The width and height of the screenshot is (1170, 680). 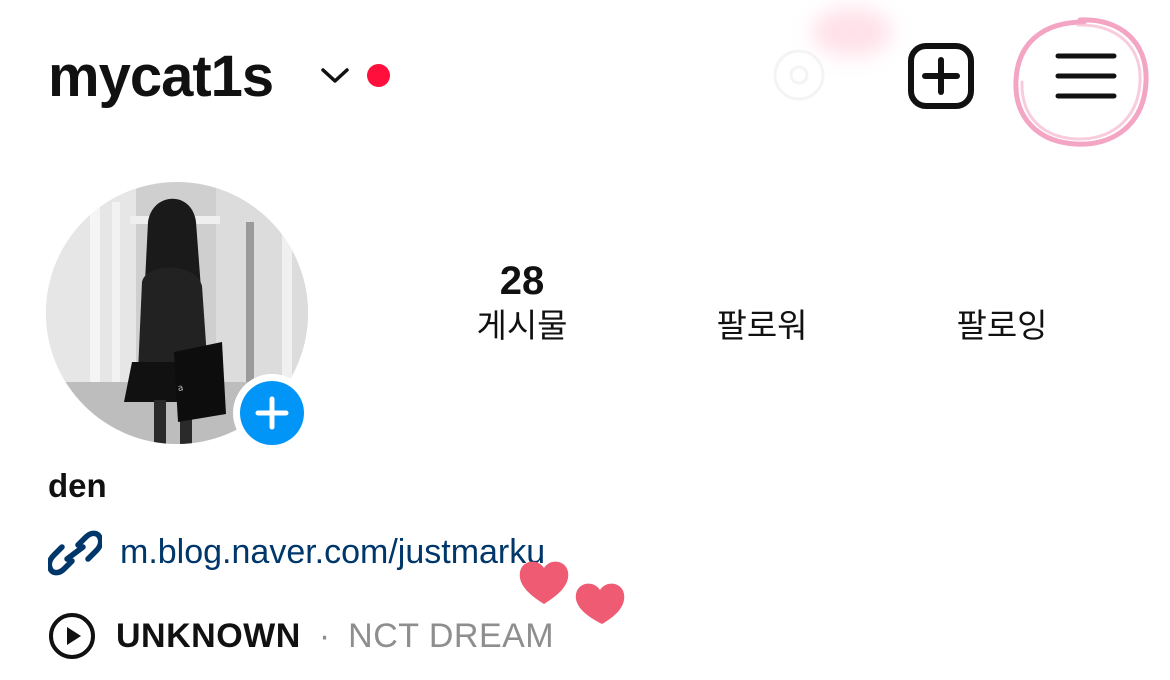 I want to click on following-count: 팔로잉, so click(x=1002, y=303).